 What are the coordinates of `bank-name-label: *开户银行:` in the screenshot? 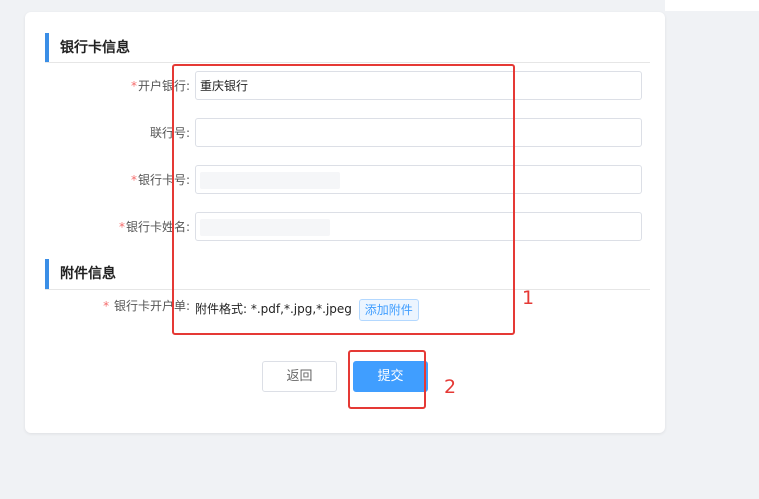 It's located at (107, 86).